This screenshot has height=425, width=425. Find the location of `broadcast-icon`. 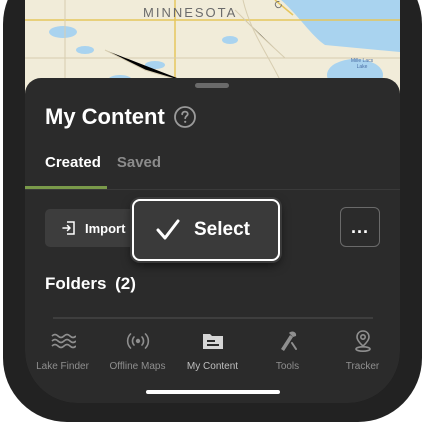

broadcast-icon is located at coordinates (137, 341).